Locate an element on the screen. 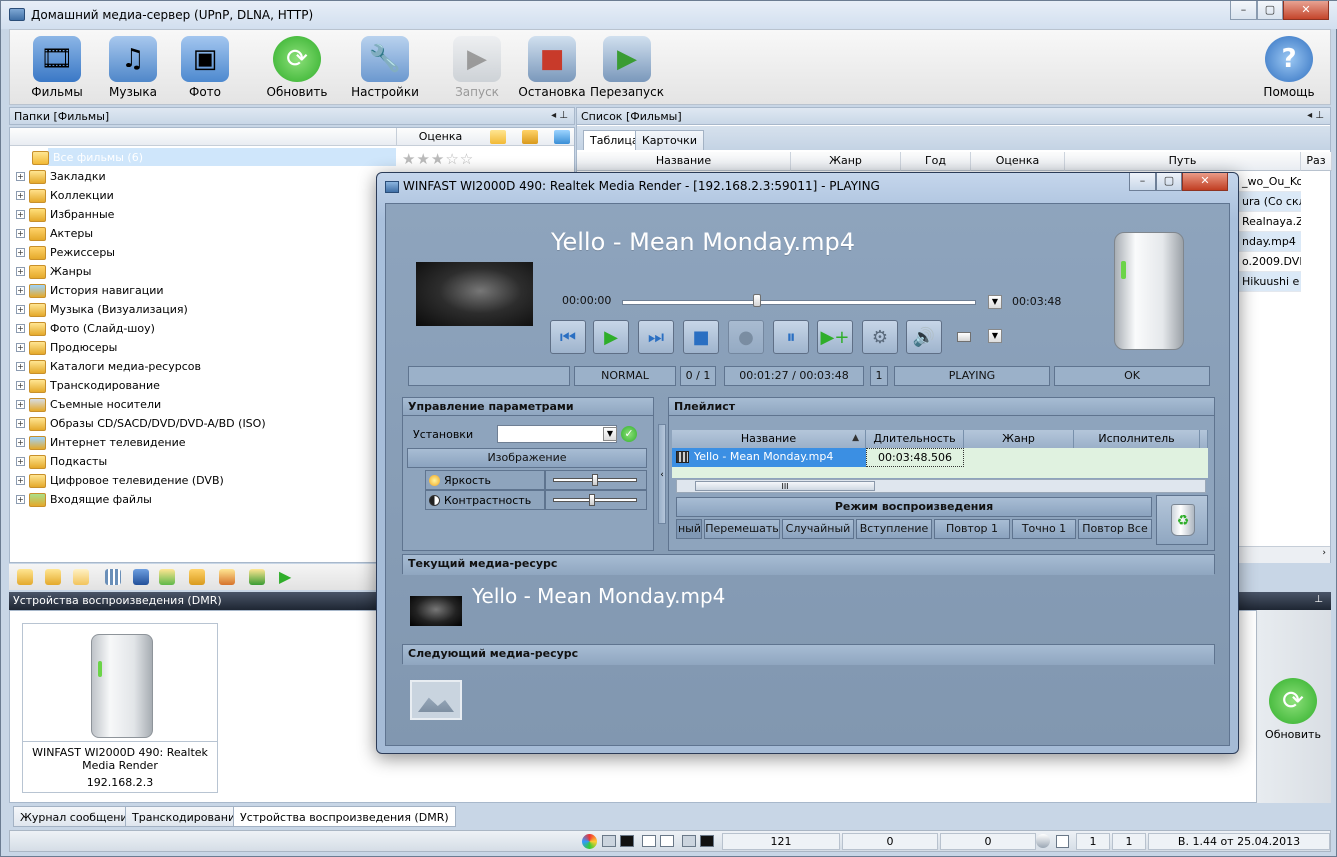 This screenshot has width=1337, height=857. add-to-playlist-button: ▶+ is located at coordinates (835, 337).